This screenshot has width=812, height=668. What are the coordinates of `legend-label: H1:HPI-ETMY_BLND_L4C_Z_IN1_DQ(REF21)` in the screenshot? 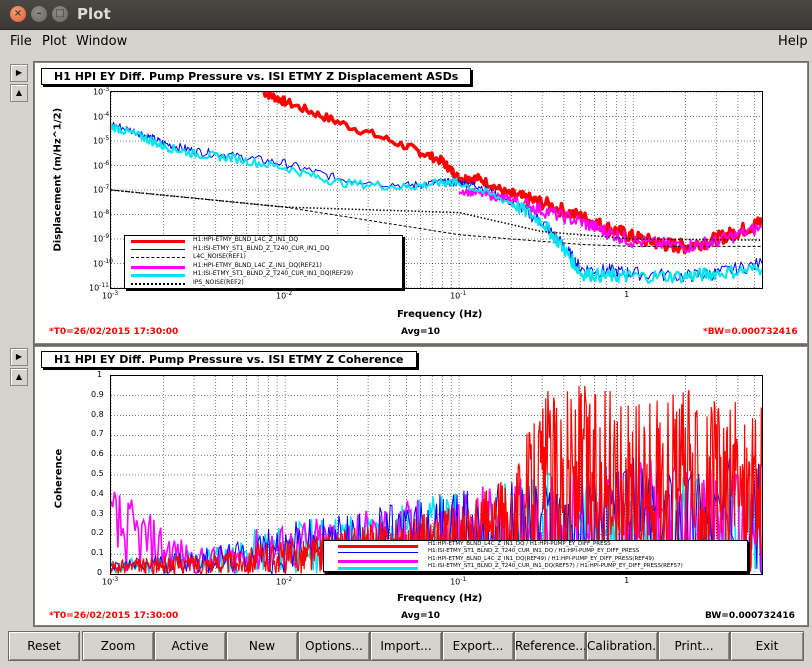 It's located at (257, 265).